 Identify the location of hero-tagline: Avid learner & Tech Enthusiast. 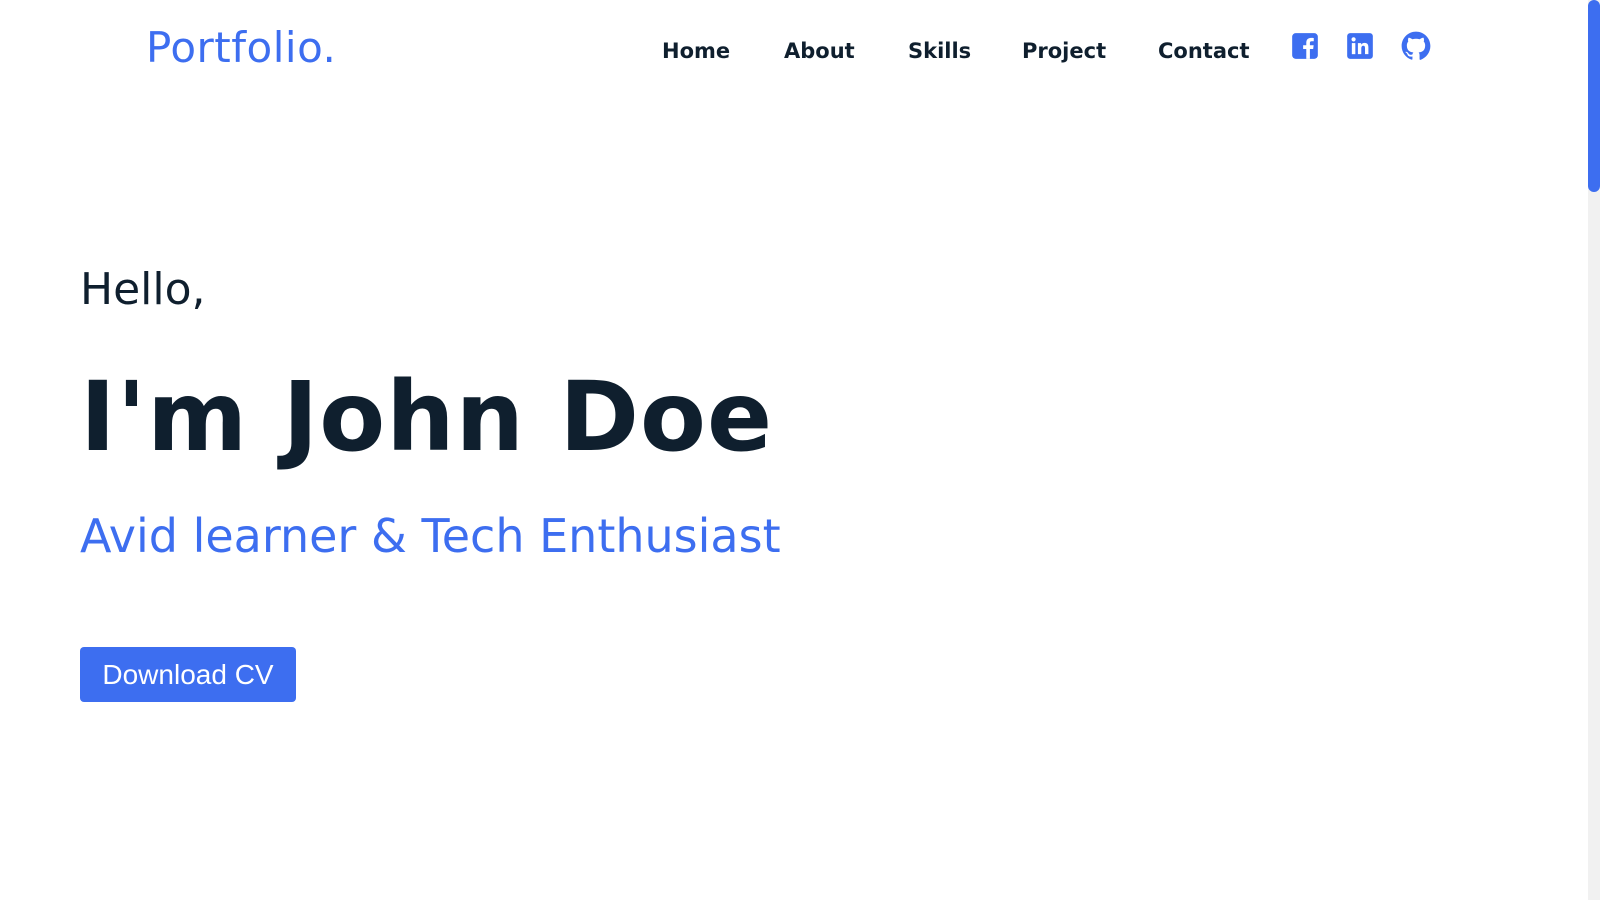
(430, 536).